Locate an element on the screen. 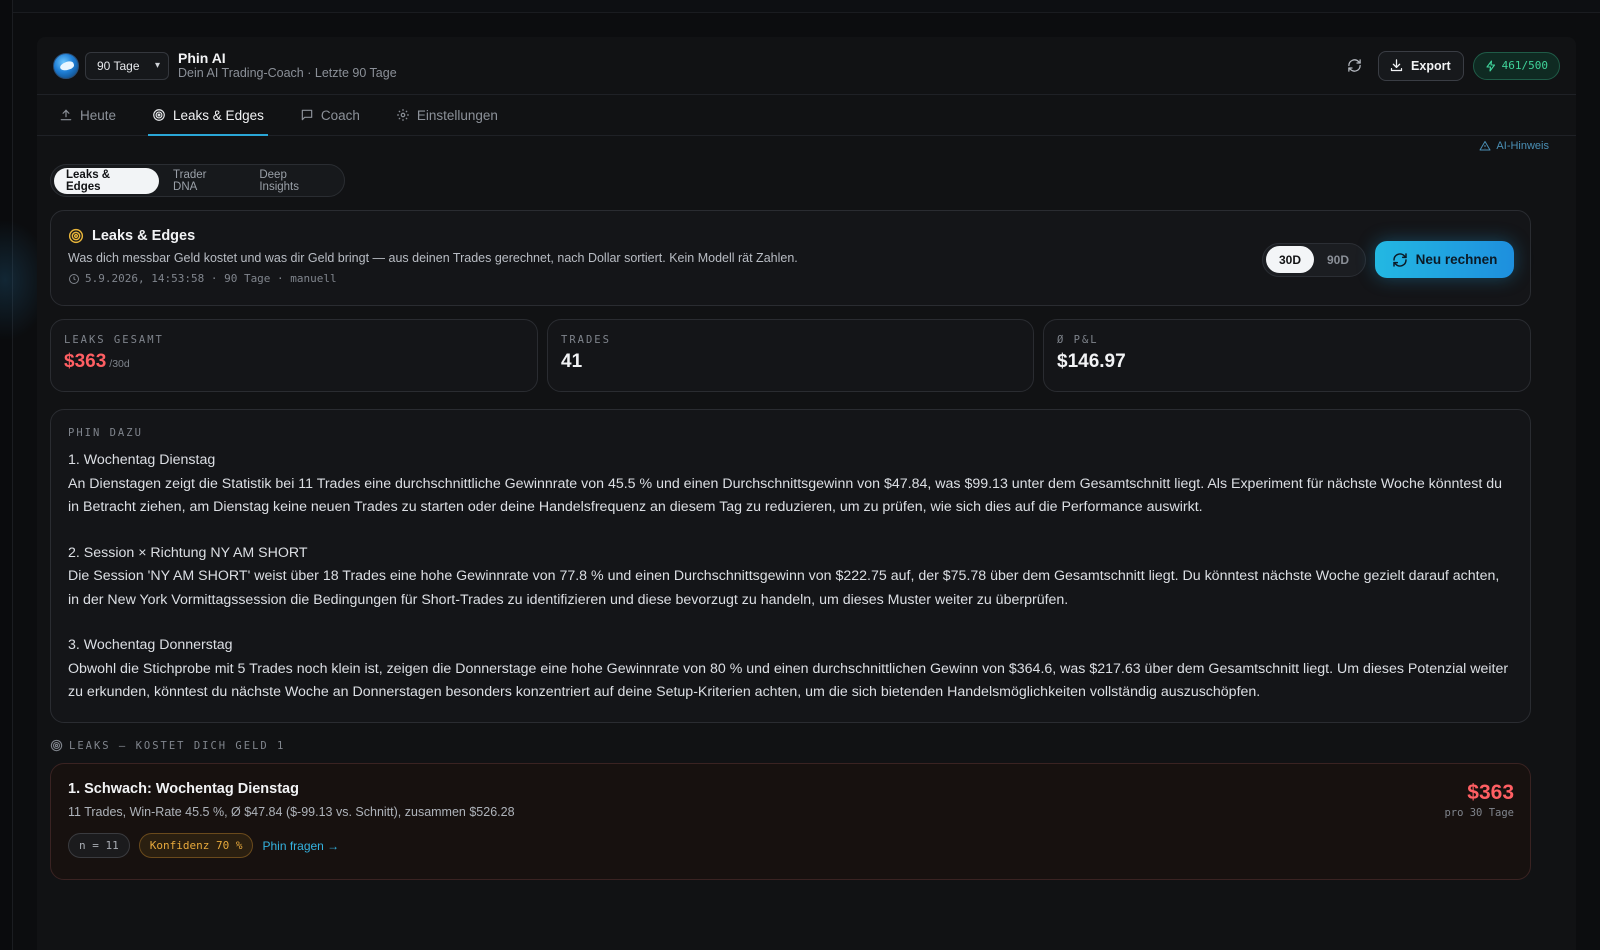  tab-label: Leaks & Edges is located at coordinates (218, 115).